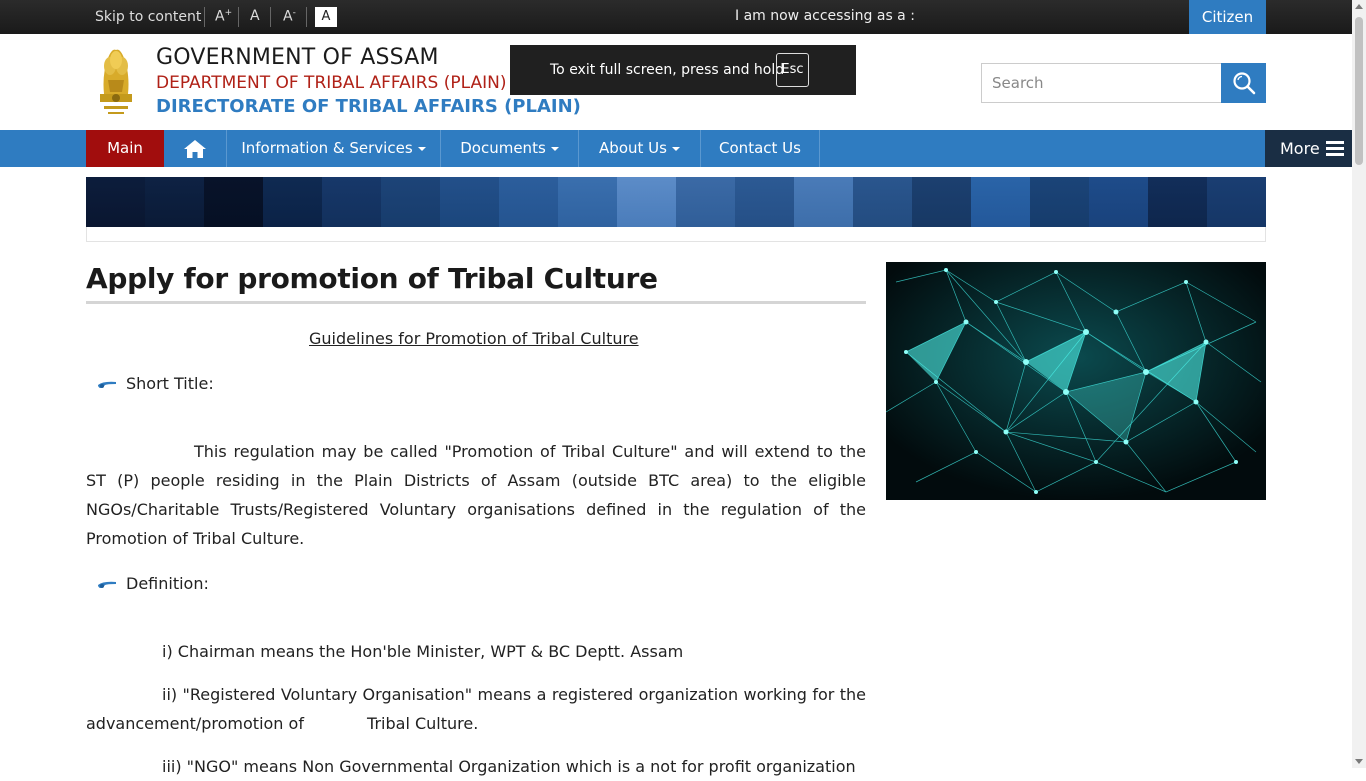 This screenshot has width=1366, height=781. What do you see at coordinates (510, 148) in the screenshot?
I see `nav-documents: Documents` at bounding box center [510, 148].